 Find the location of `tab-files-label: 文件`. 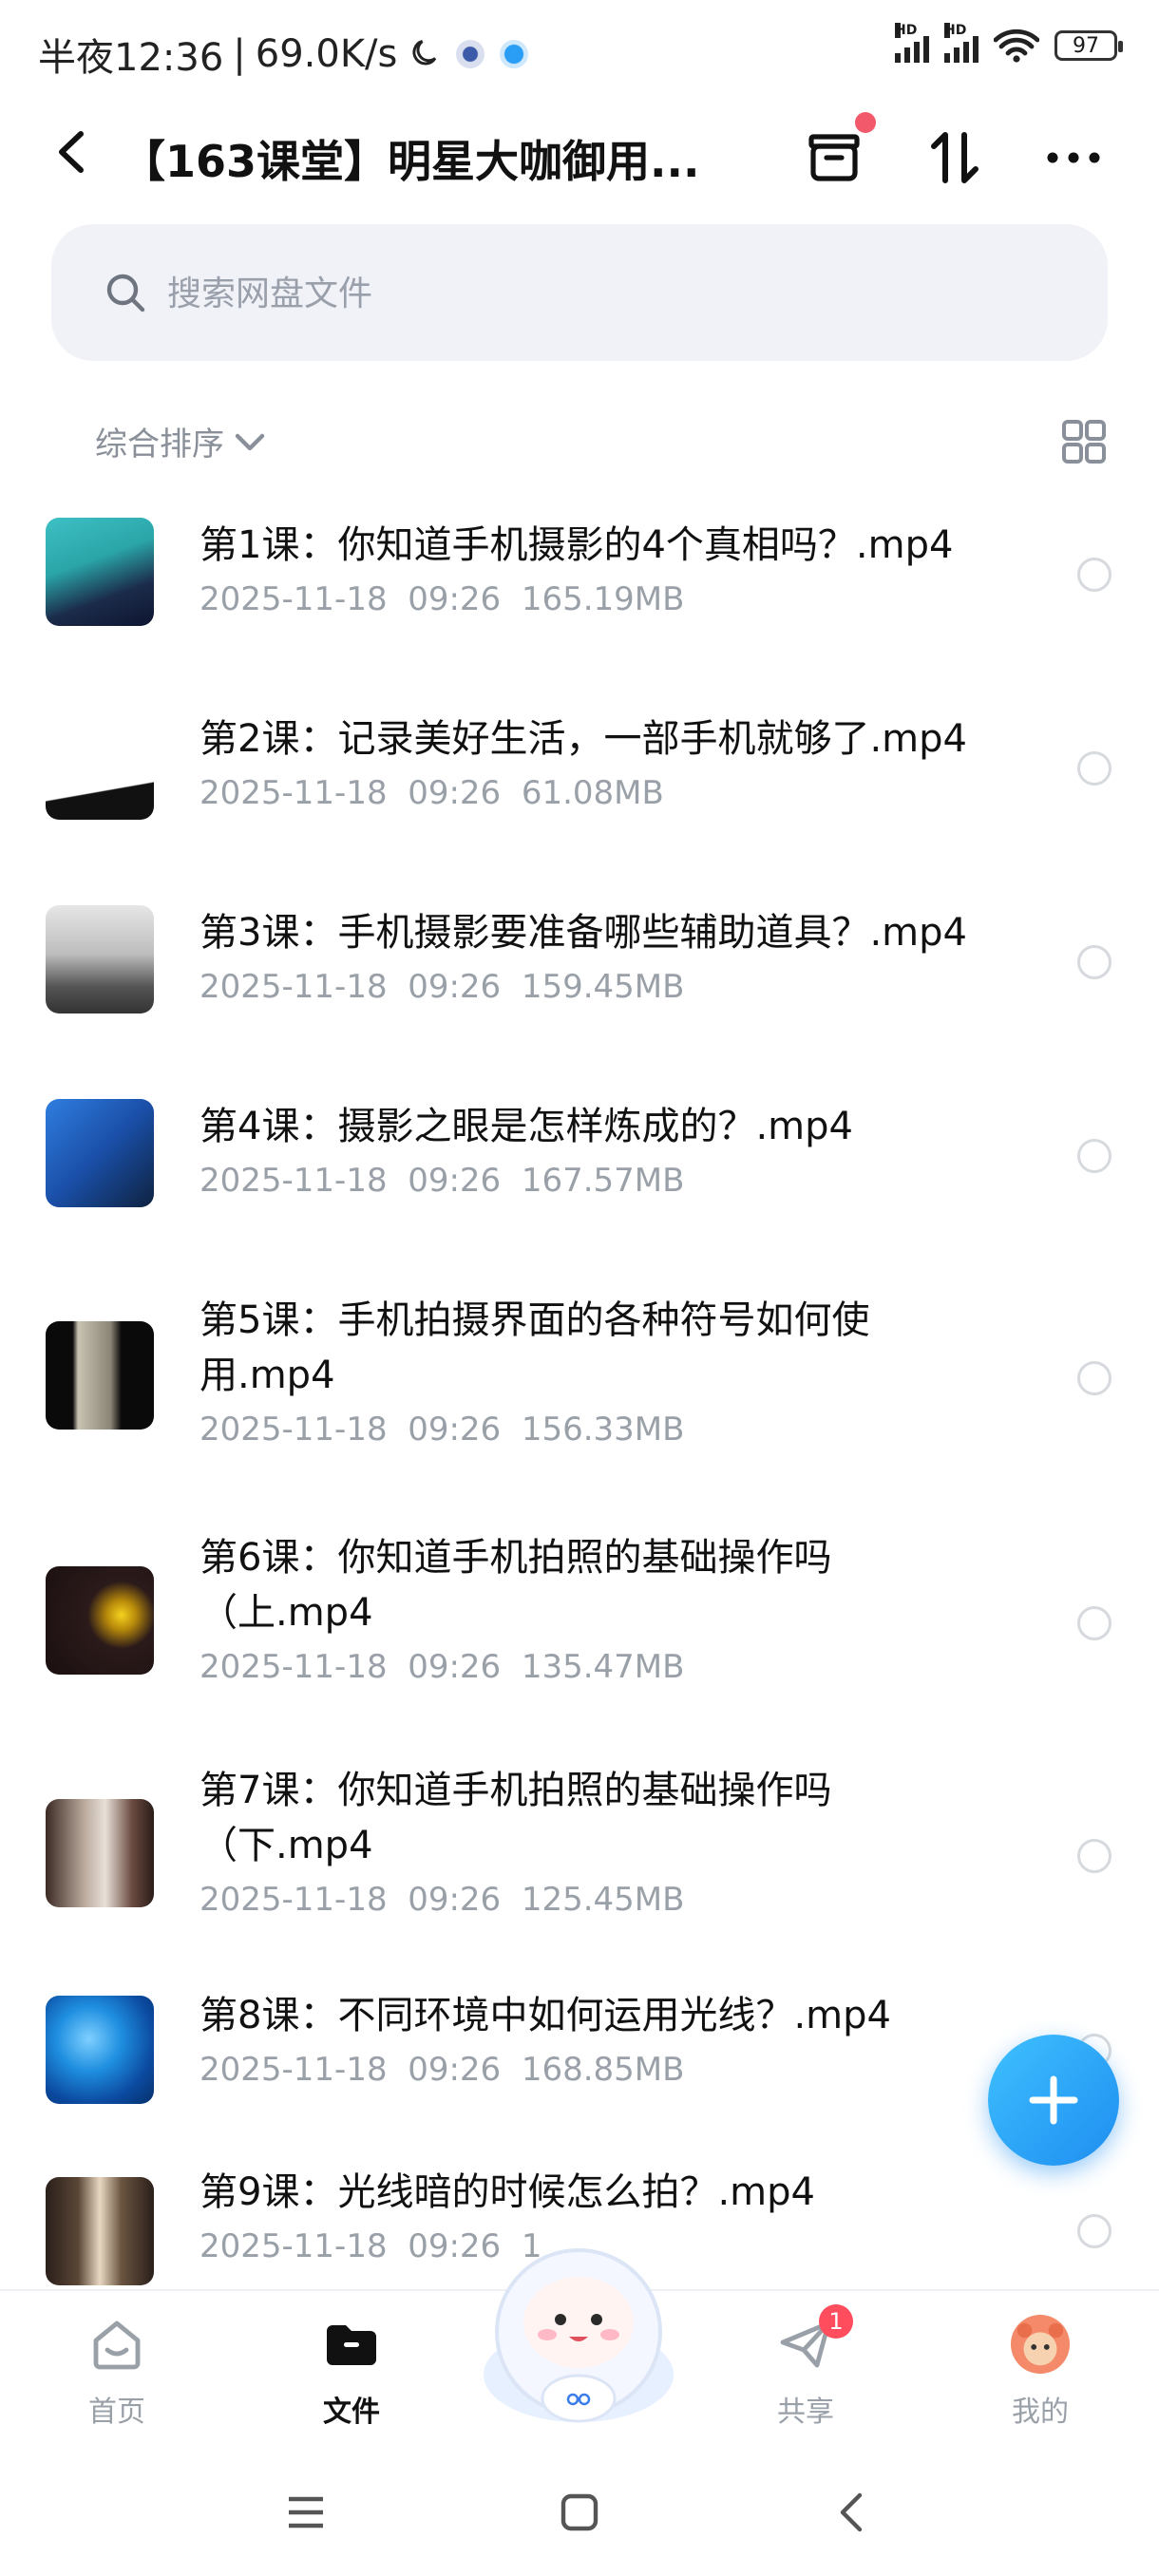

tab-files-label: 文件 is located at coordinates (351, 2412).